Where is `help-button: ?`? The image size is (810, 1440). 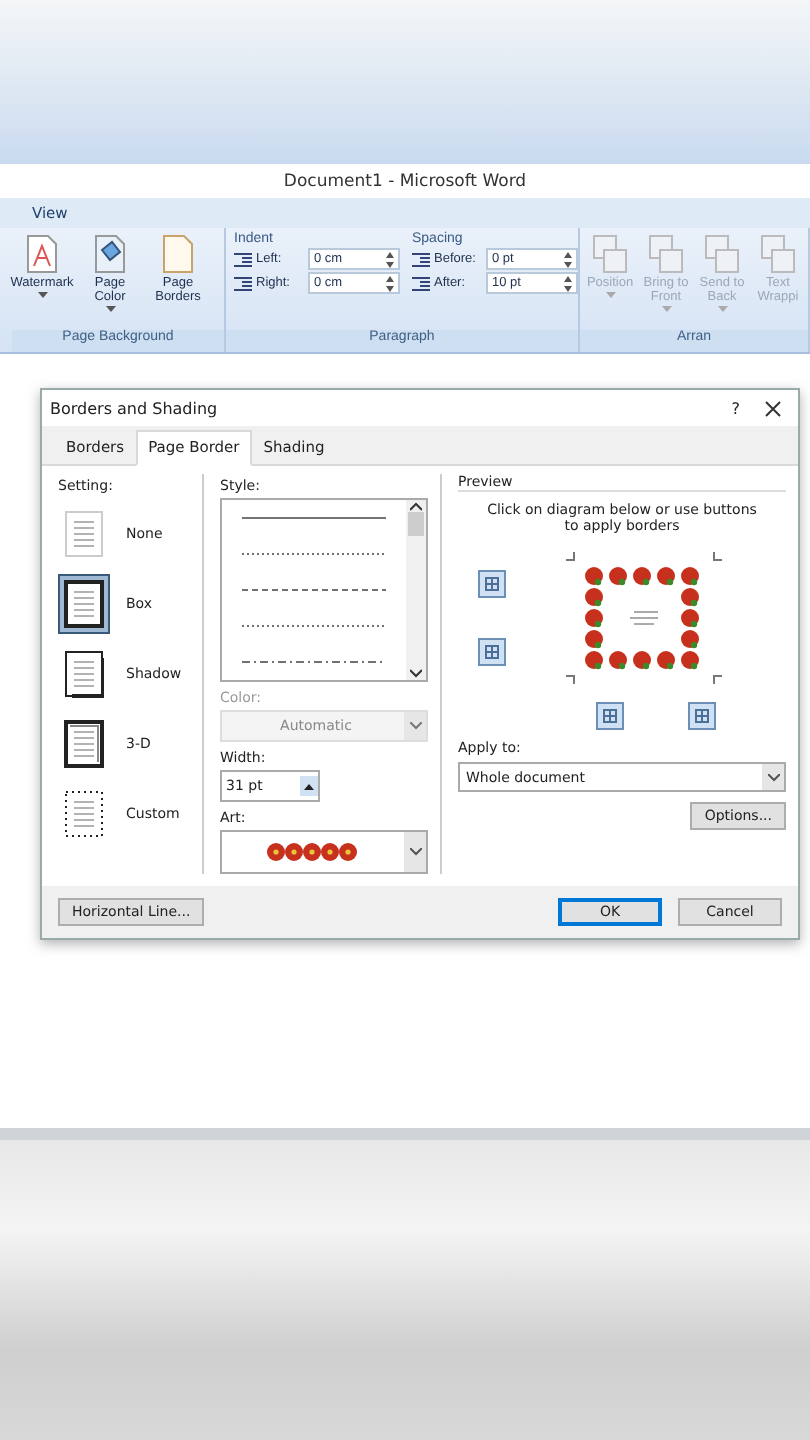
help-button: ? is located at coordinates (735, 408).